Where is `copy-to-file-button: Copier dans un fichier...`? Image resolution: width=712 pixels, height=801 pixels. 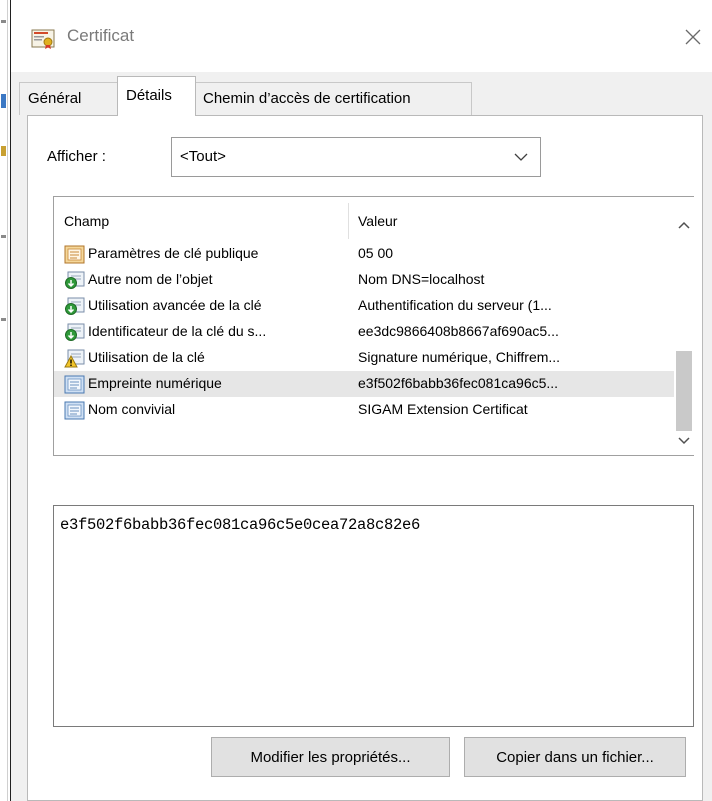
copy-to-file-button: Copier dans un fichier... is located at coordinates (575, 757).